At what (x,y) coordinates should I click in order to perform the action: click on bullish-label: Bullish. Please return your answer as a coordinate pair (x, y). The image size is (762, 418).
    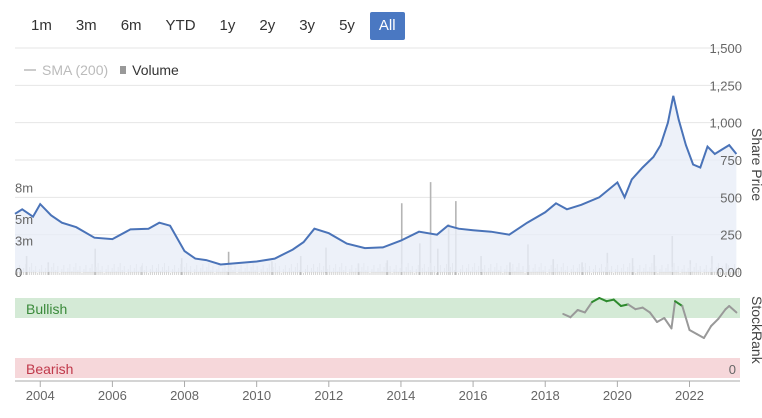
    Looking at the image, I should click on (46, 309).